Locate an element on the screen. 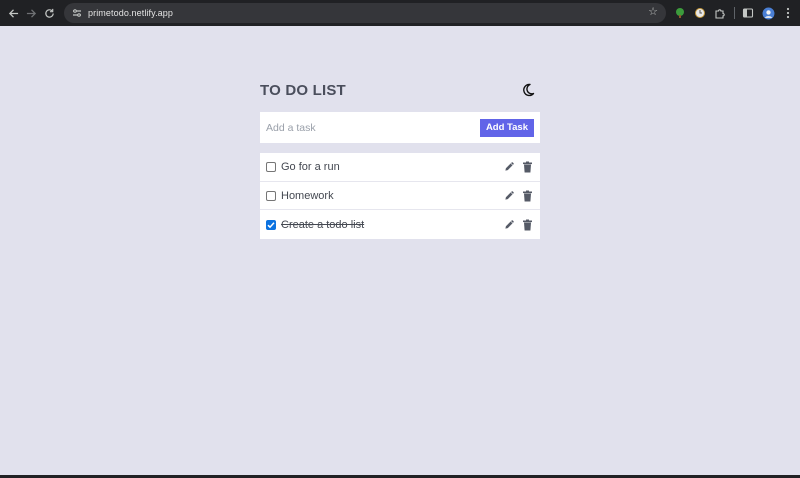 This screenshot has width=800, height=478. moon-icon is located at coordinates (528, 90).